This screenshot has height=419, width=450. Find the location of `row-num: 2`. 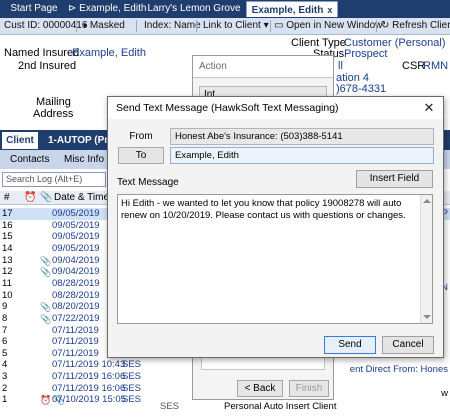

row-num: 2 is located at coordinates (5, 388).